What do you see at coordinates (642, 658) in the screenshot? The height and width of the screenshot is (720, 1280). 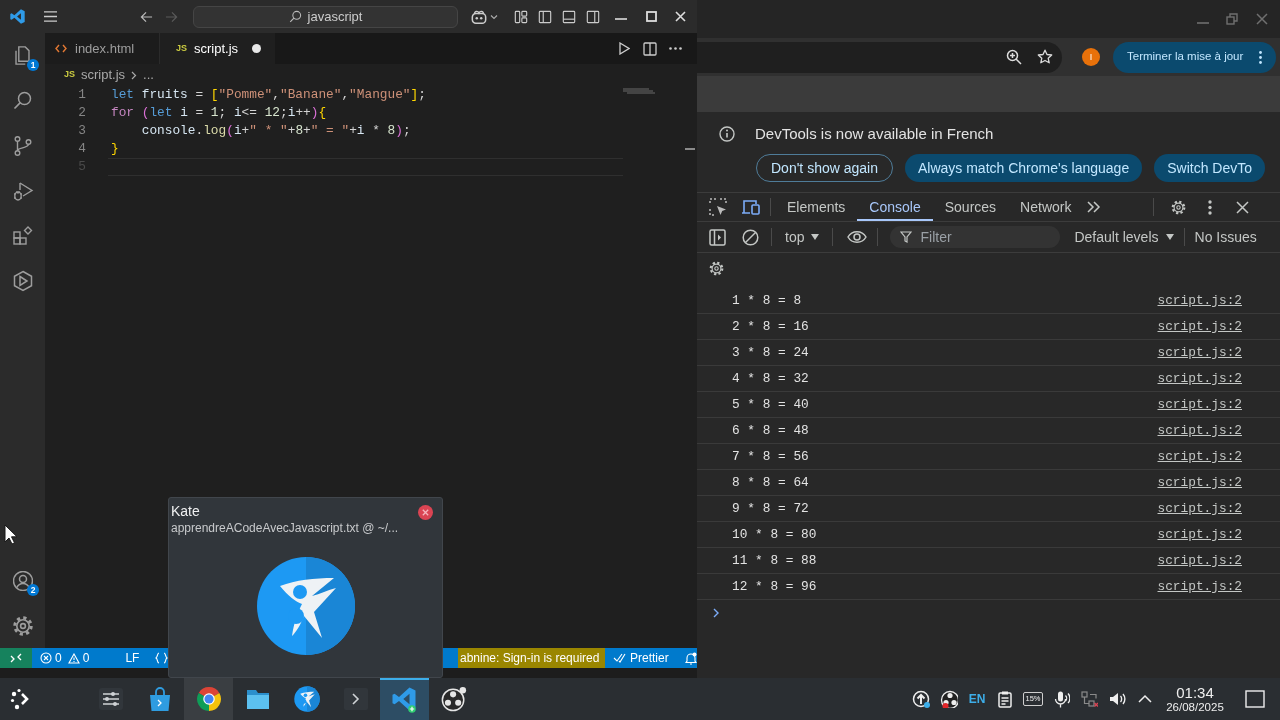 I see `prettier-button: Prettier` at bounding box center [642, 658].